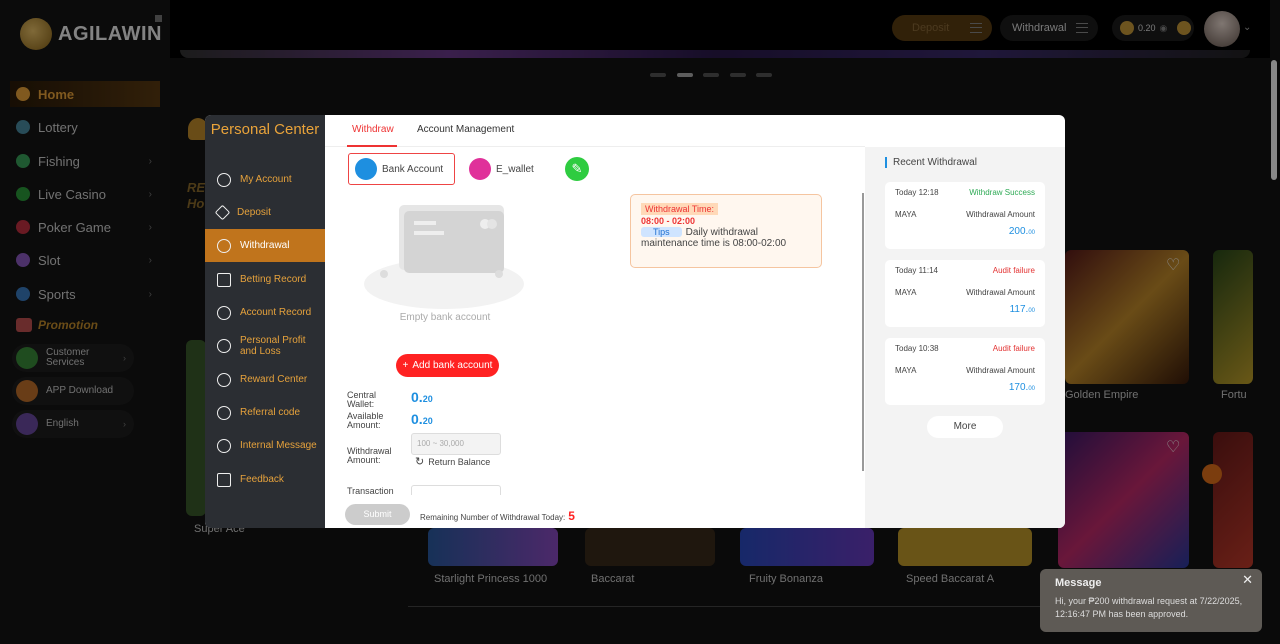 The image size is (1280, 644). Describe the element at coordinates (362, 399) in the screenshot. I see `central-wallet-label: Central Wallet:` at that location.